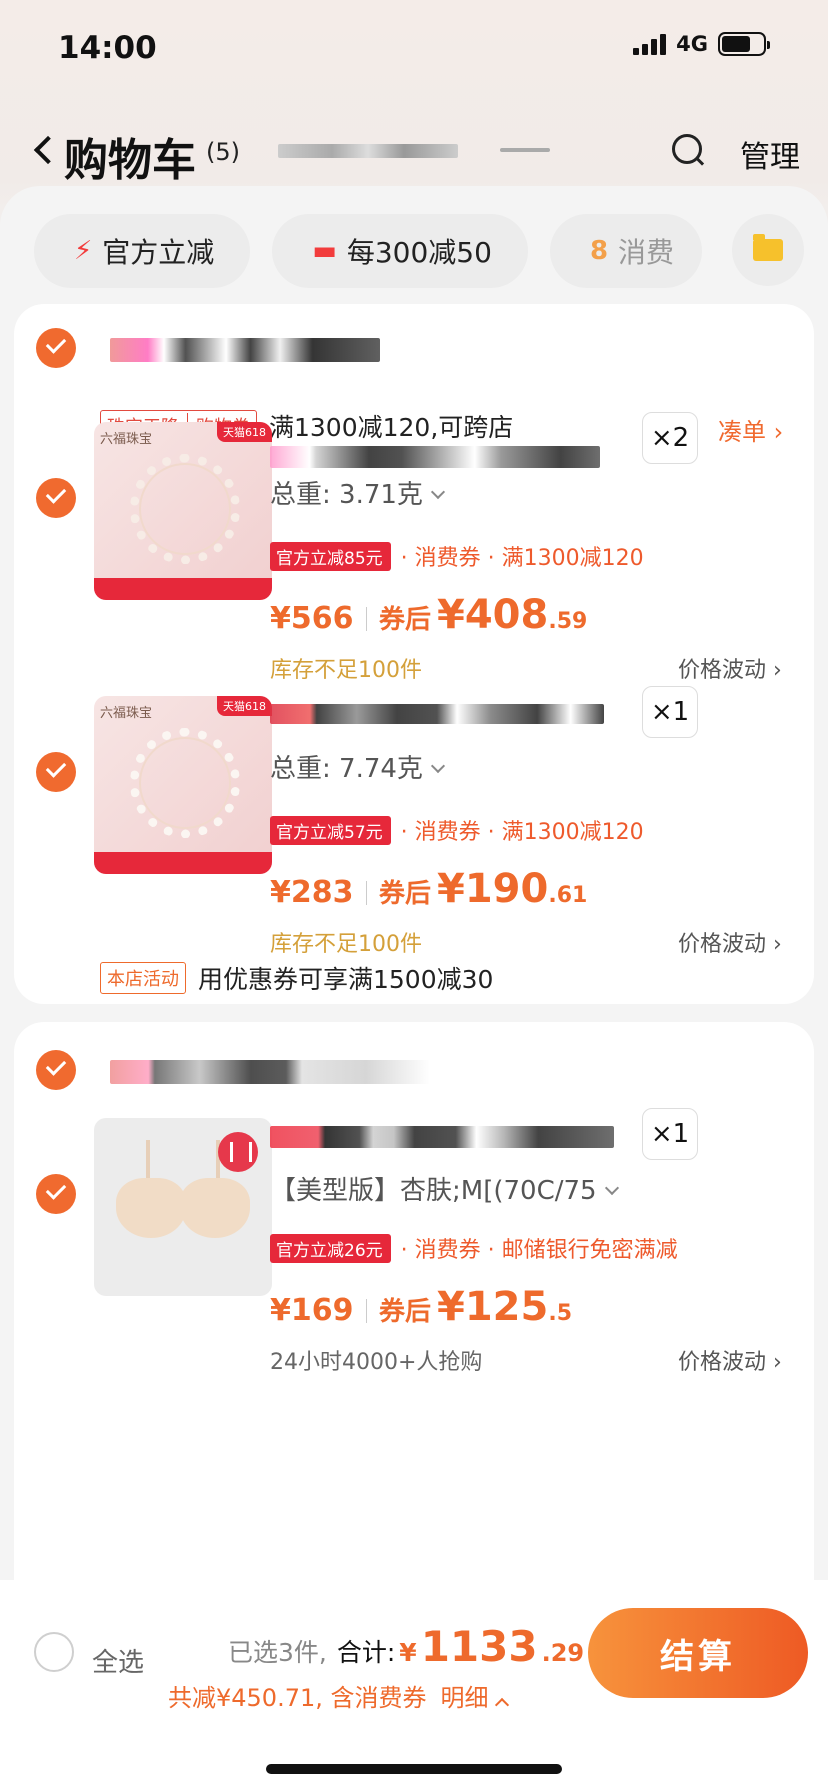 Image resolution: width=828 pixels, height=1792 pixels. I want to click on total-label: 合计:, so click(366, 1652).